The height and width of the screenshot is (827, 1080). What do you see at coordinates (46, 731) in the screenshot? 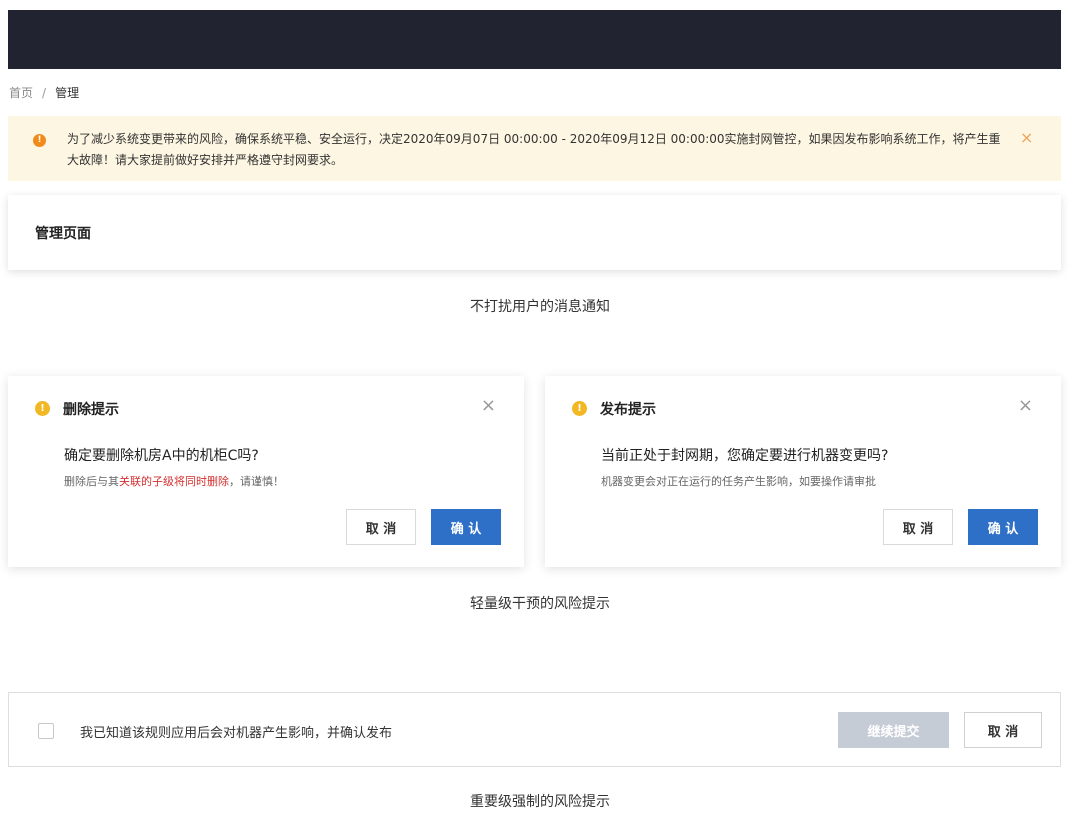
I see `acknowledge-checkbox` at bounding box center [46, 731].